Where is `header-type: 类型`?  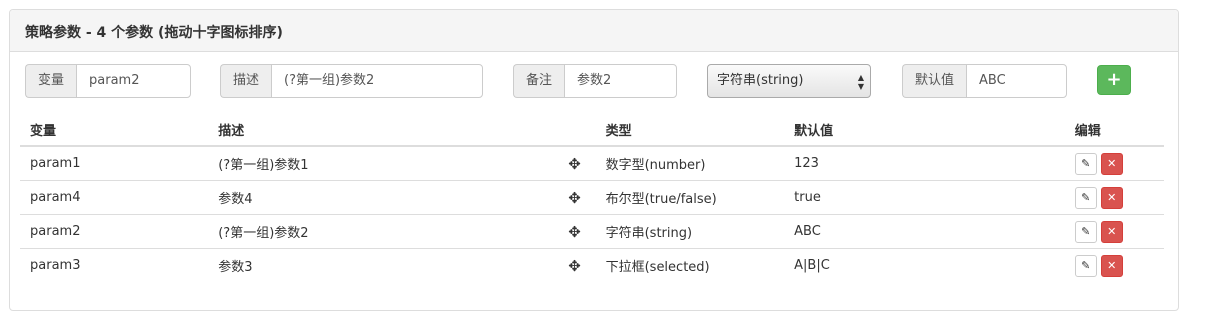
header-type: 类型 is located at coordinates (690, 130).